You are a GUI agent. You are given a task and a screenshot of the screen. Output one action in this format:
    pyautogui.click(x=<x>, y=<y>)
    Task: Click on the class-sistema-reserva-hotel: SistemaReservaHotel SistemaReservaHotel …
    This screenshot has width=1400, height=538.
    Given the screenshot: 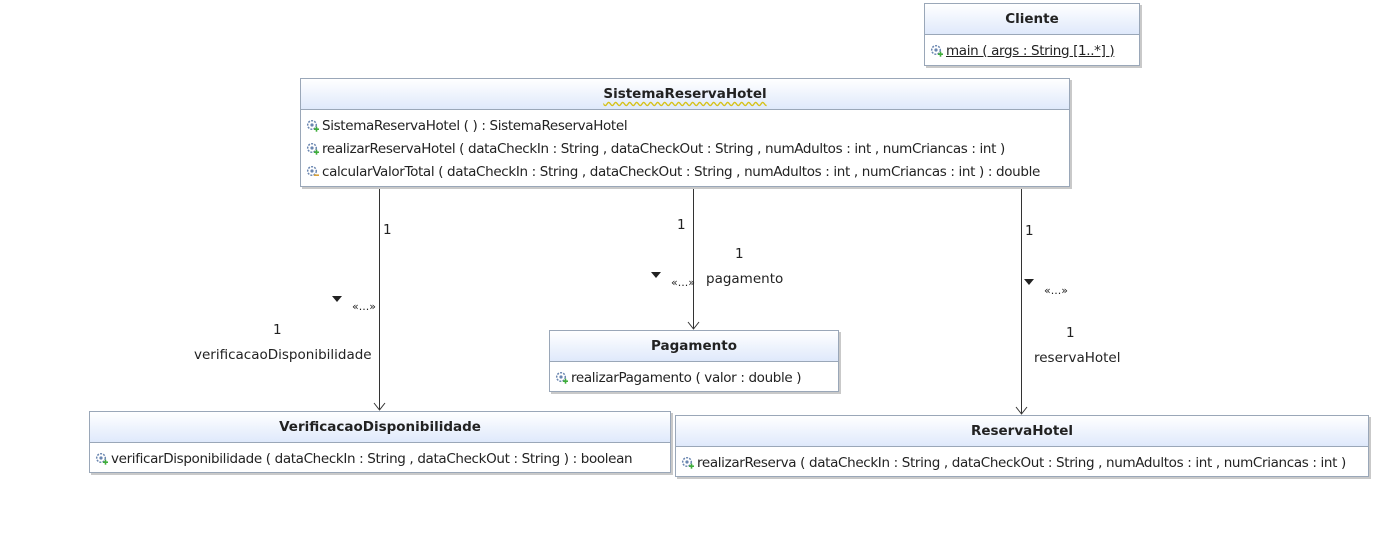 What is the action you would take?
    pyautogui.click(x=685, y=132)
    